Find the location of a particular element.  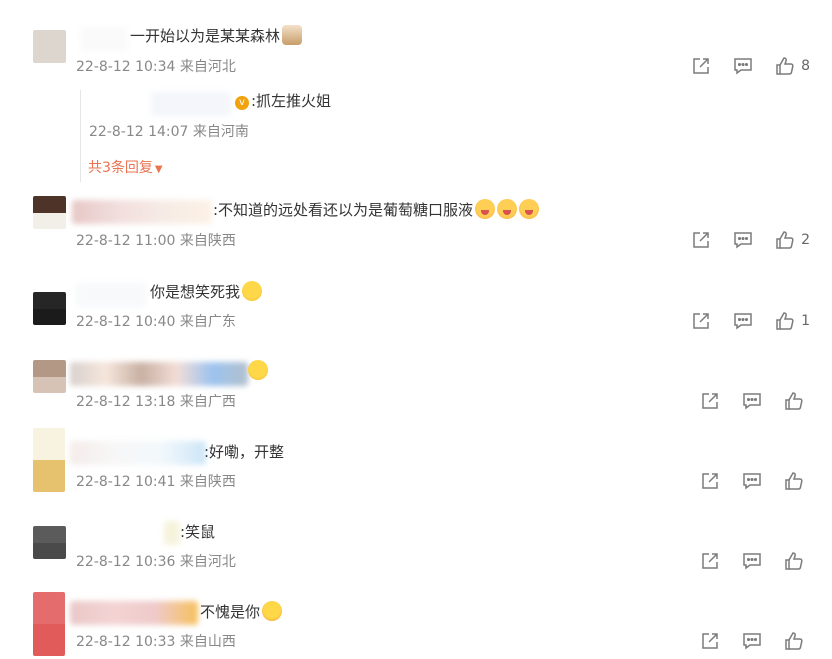

comment-text-content: 你是想笑死我 is located at coordinates (195, 292).